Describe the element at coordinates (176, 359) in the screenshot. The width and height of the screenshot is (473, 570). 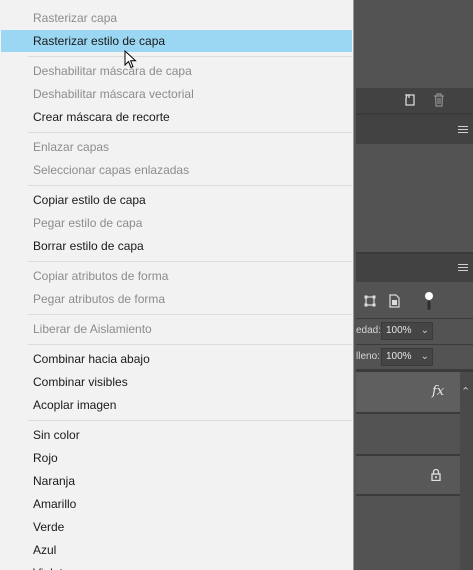
I see `menu-item-merge-down: Combinar hacia abajo` at that location.